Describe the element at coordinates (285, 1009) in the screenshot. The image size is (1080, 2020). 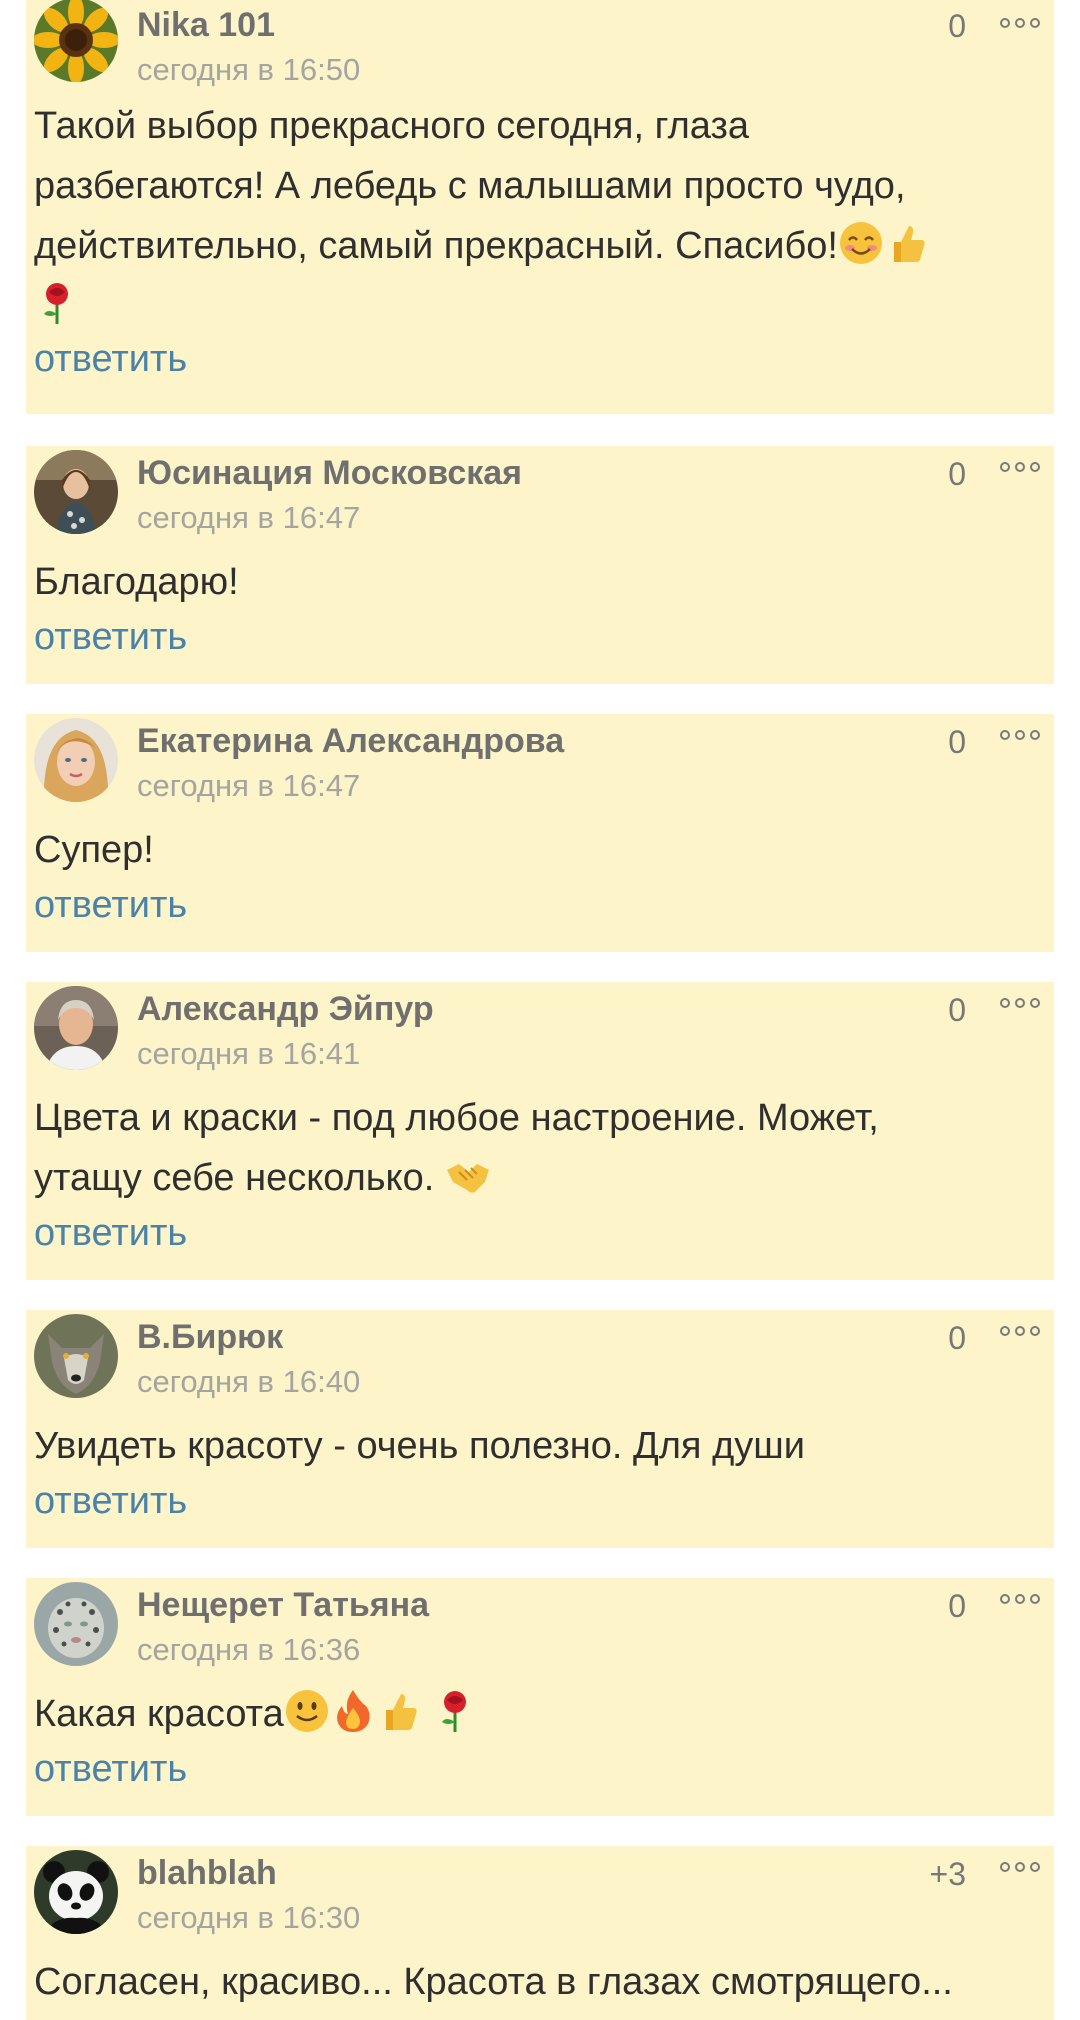
I see `author-name: Александр Эйпур` at that location.